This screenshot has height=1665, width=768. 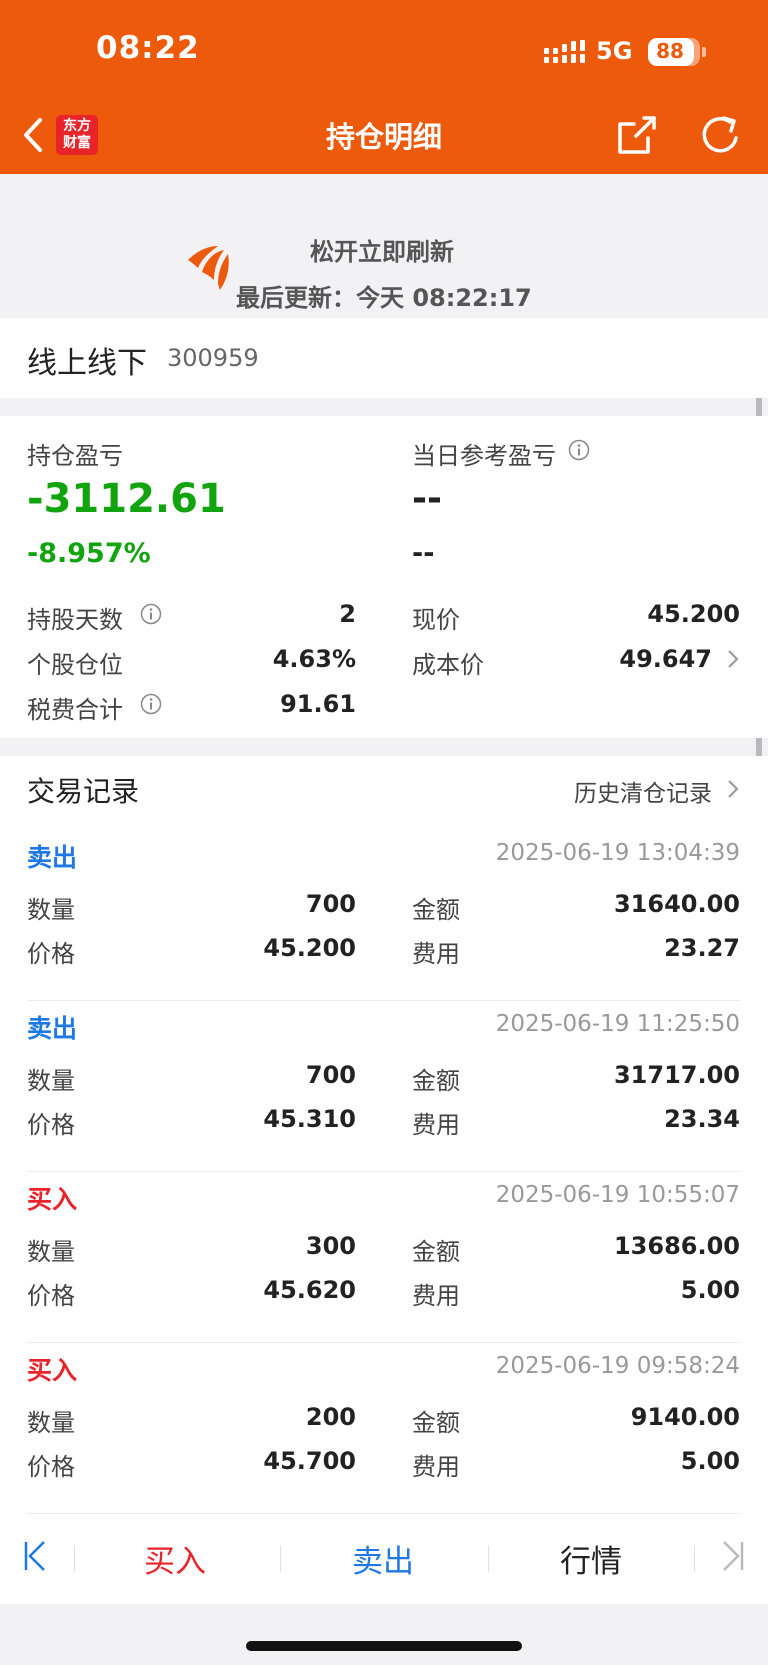 What do you see at coordinates (617, 1024) in the screenshot?
I see `trade-time: 2025-06-19 11:25:50` at bounding box center [617, 1024].